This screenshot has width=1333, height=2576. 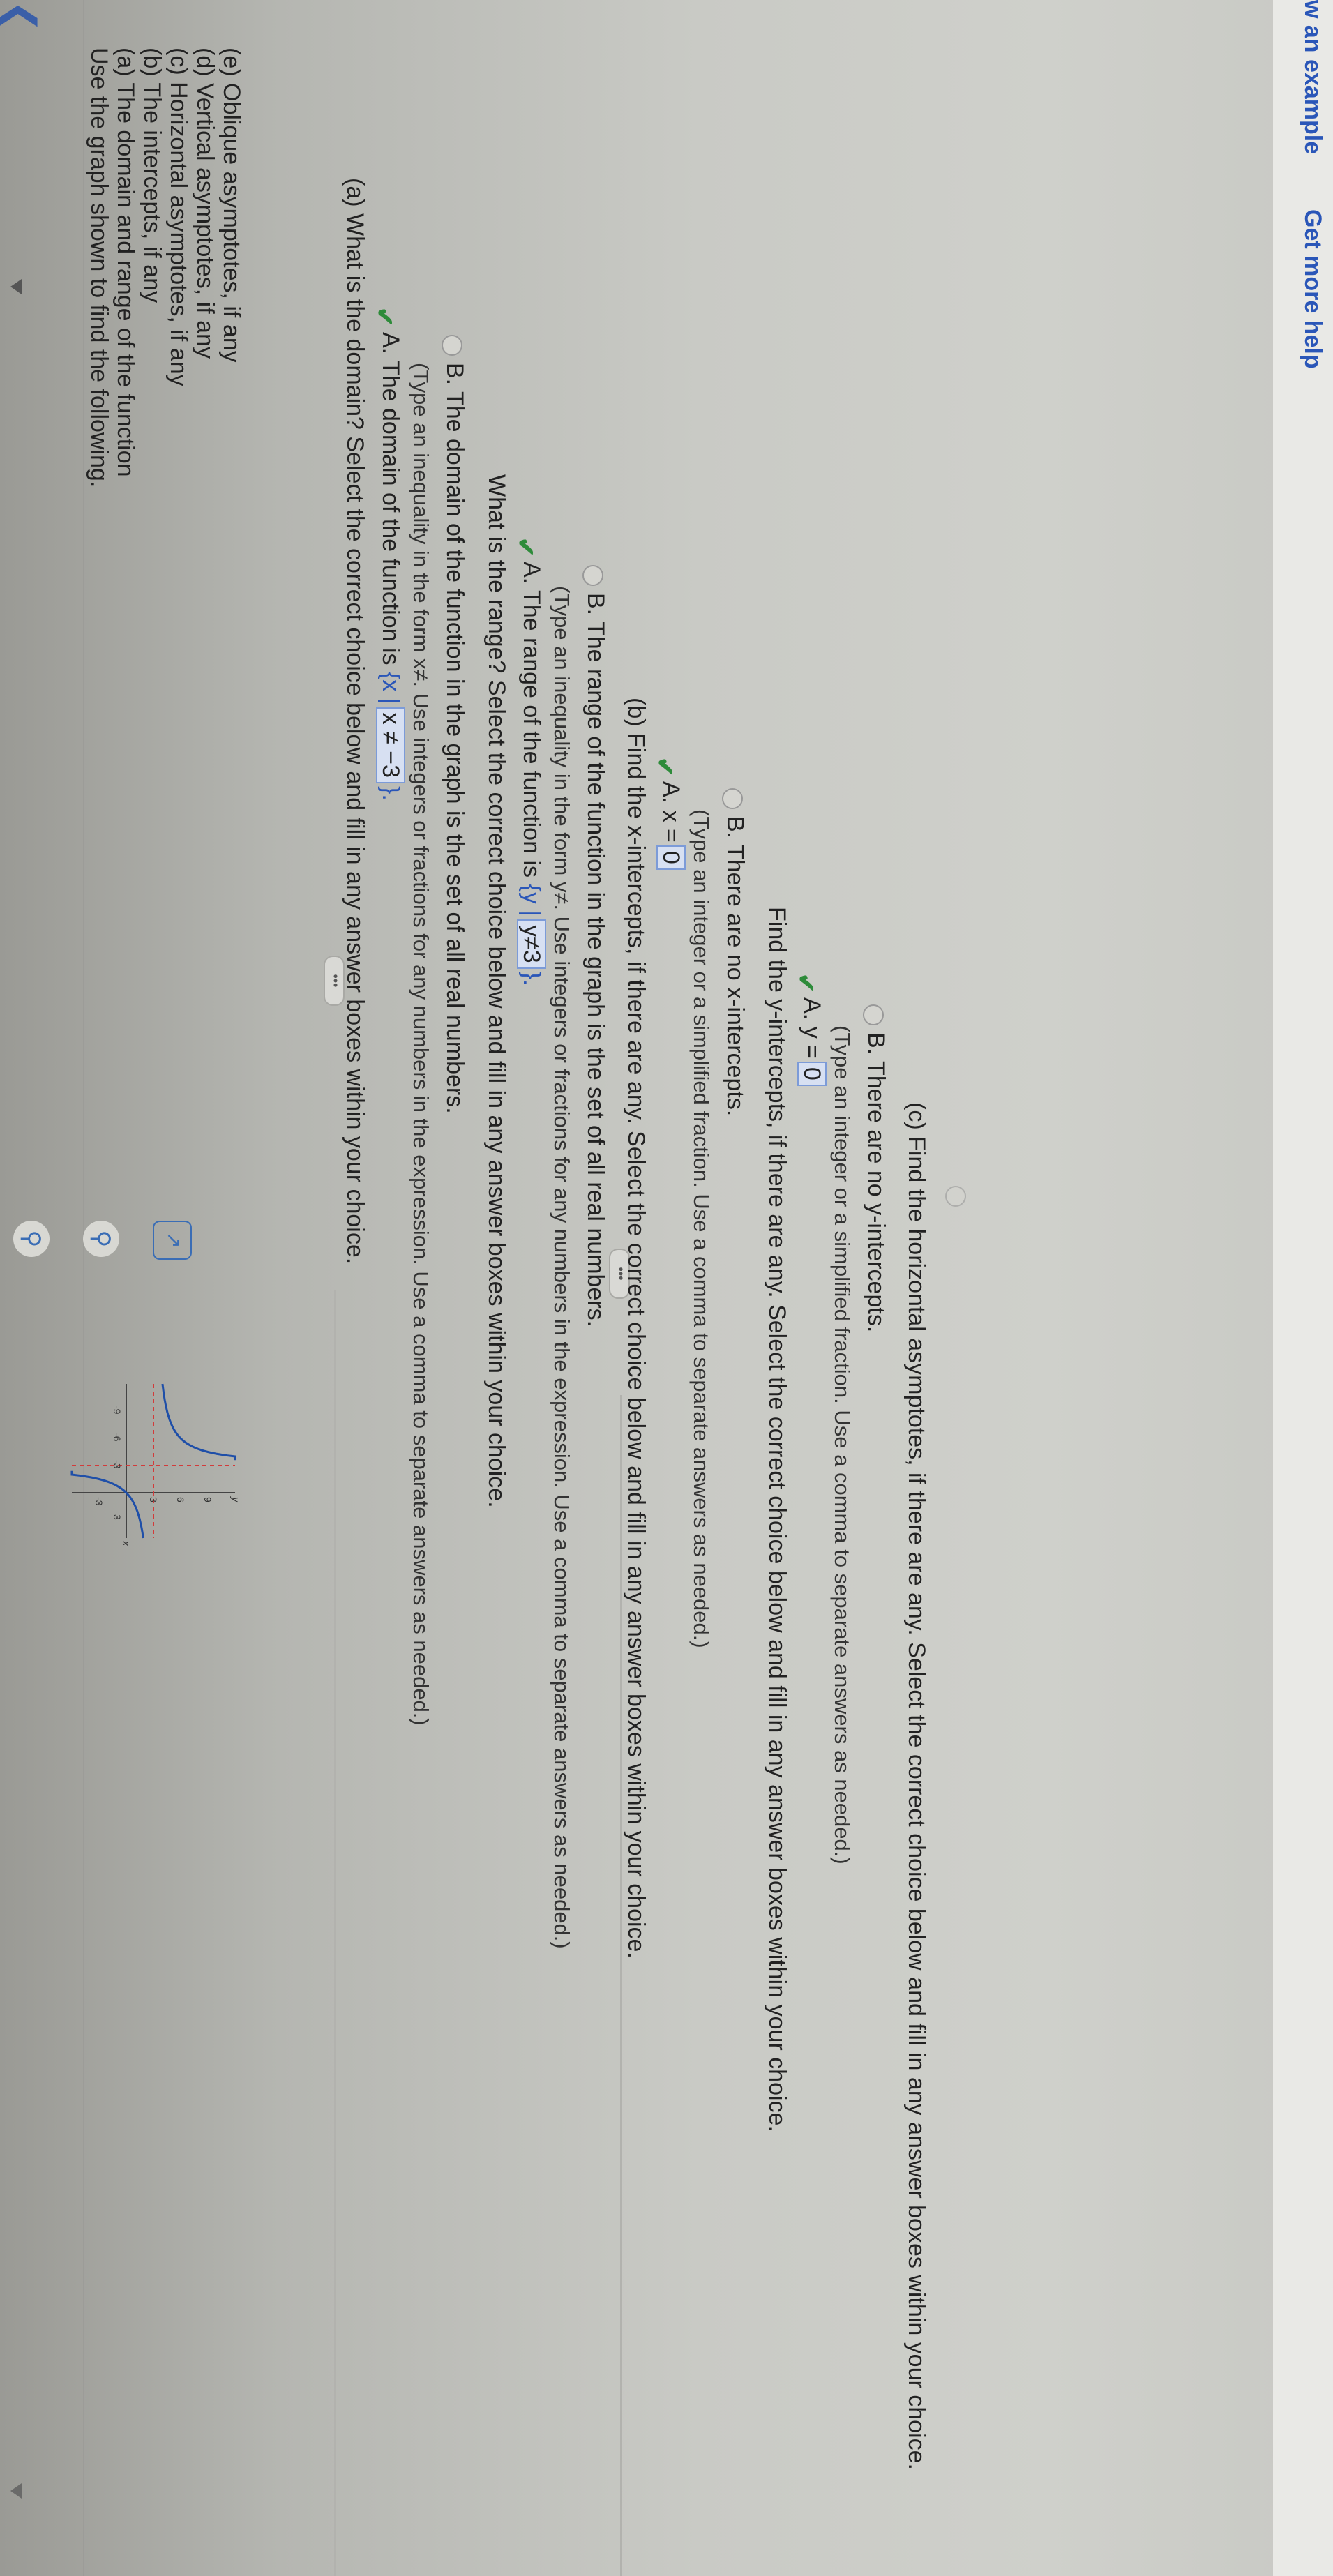 What do you see at coordinates (531, 900) in the screenshot?
I see `range-set-open: {y |` at bounding box center [531, 900].